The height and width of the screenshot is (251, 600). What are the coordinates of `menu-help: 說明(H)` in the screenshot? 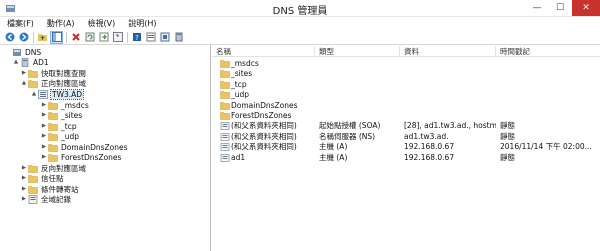 It's located at (142, 23).